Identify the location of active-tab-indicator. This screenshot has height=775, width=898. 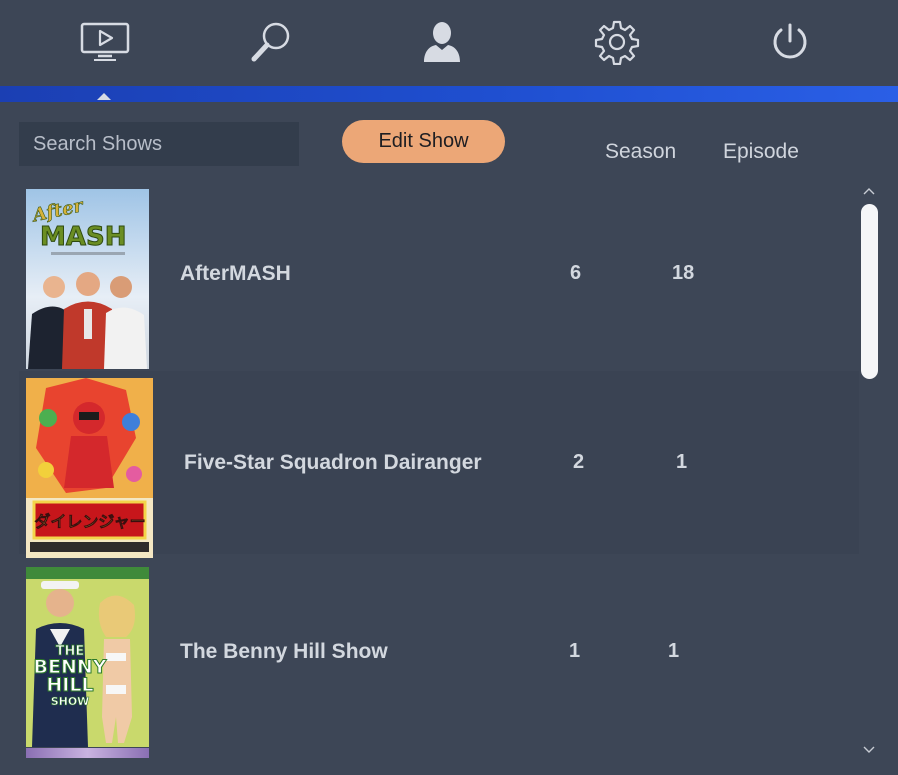
(104, 96).